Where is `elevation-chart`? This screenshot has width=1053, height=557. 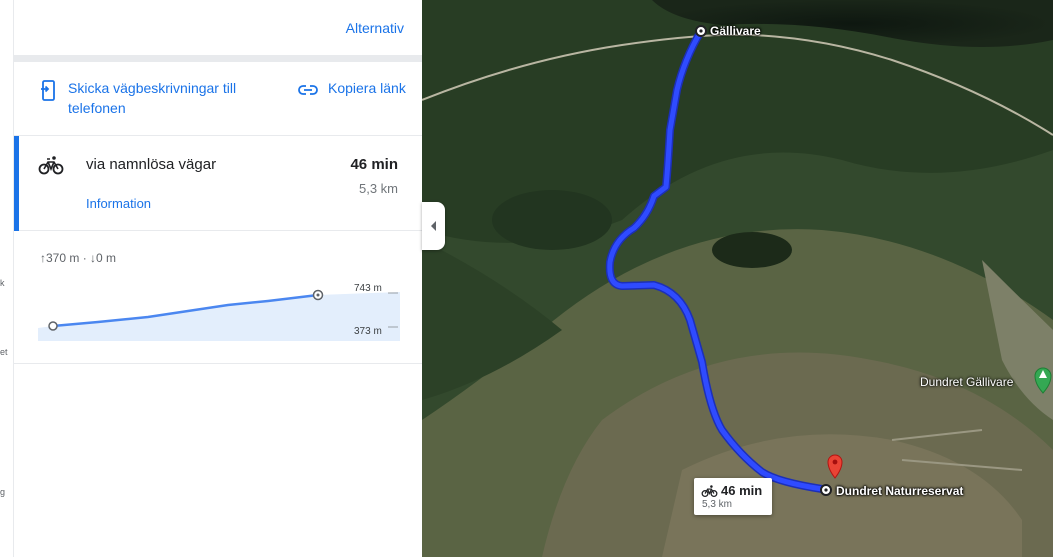
elevation-chart is located at coordinates (219, 315).